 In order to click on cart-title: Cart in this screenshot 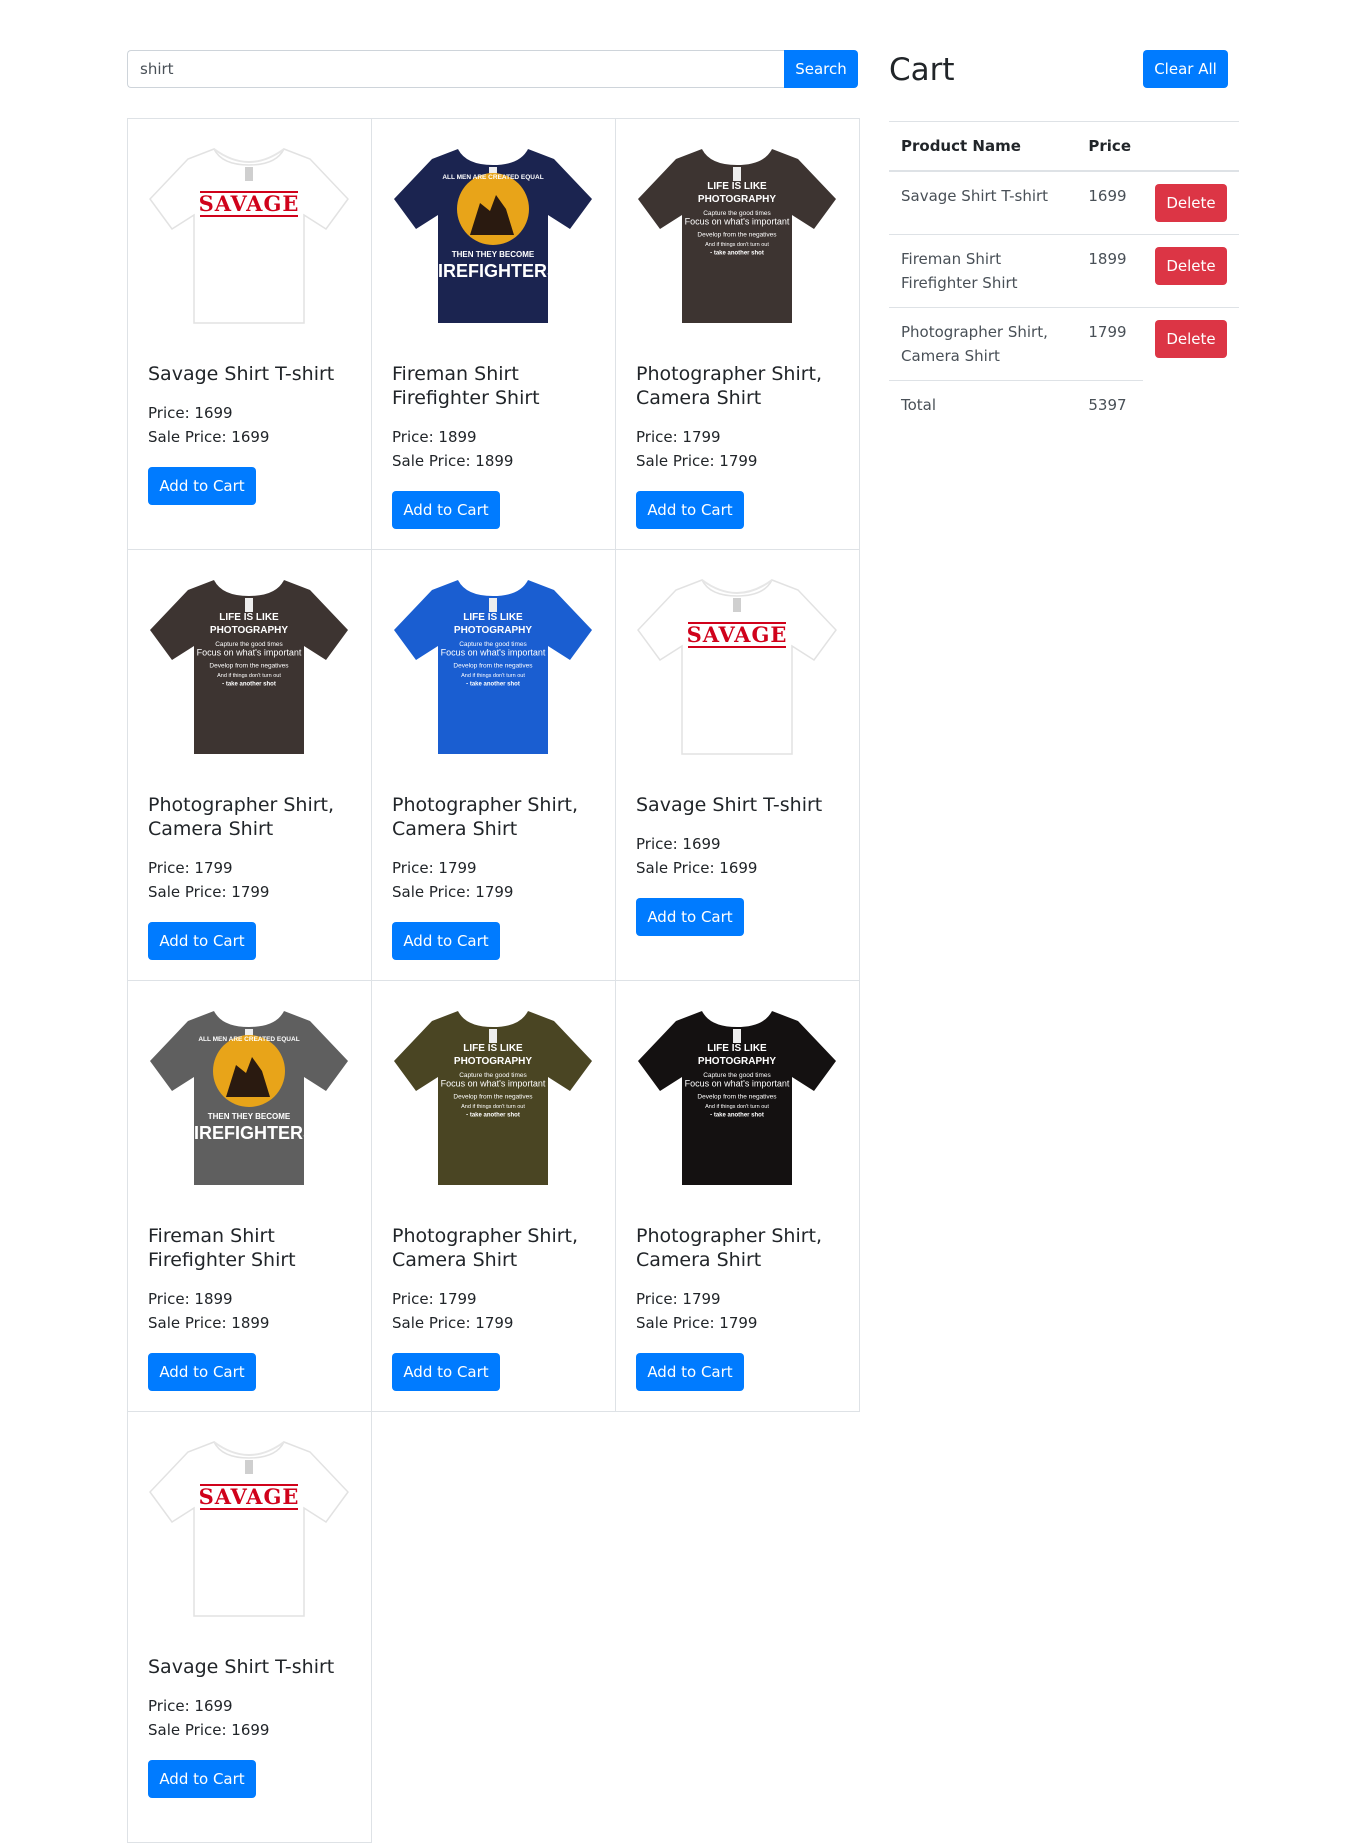, I will do `click(922, 70)`.